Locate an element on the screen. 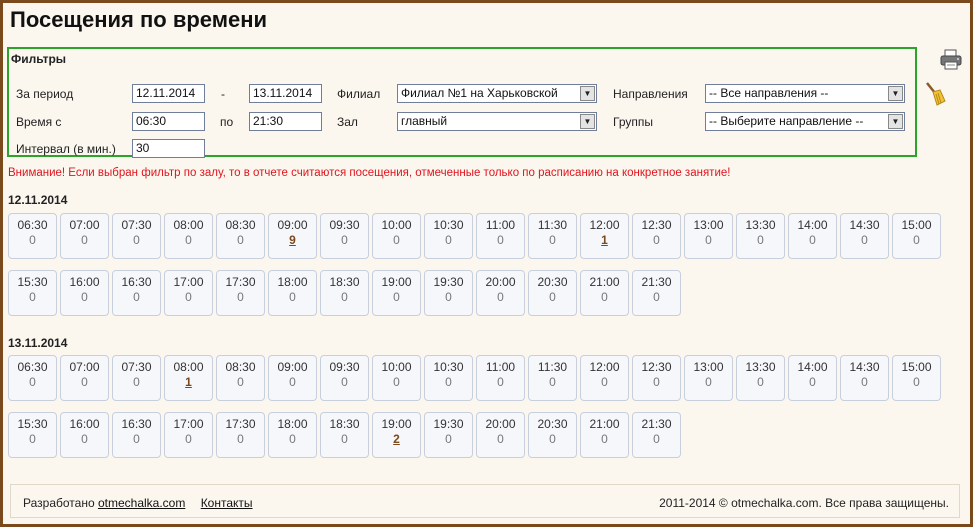  time-slot: 19:00 2 is located at coordinates (396, 435).